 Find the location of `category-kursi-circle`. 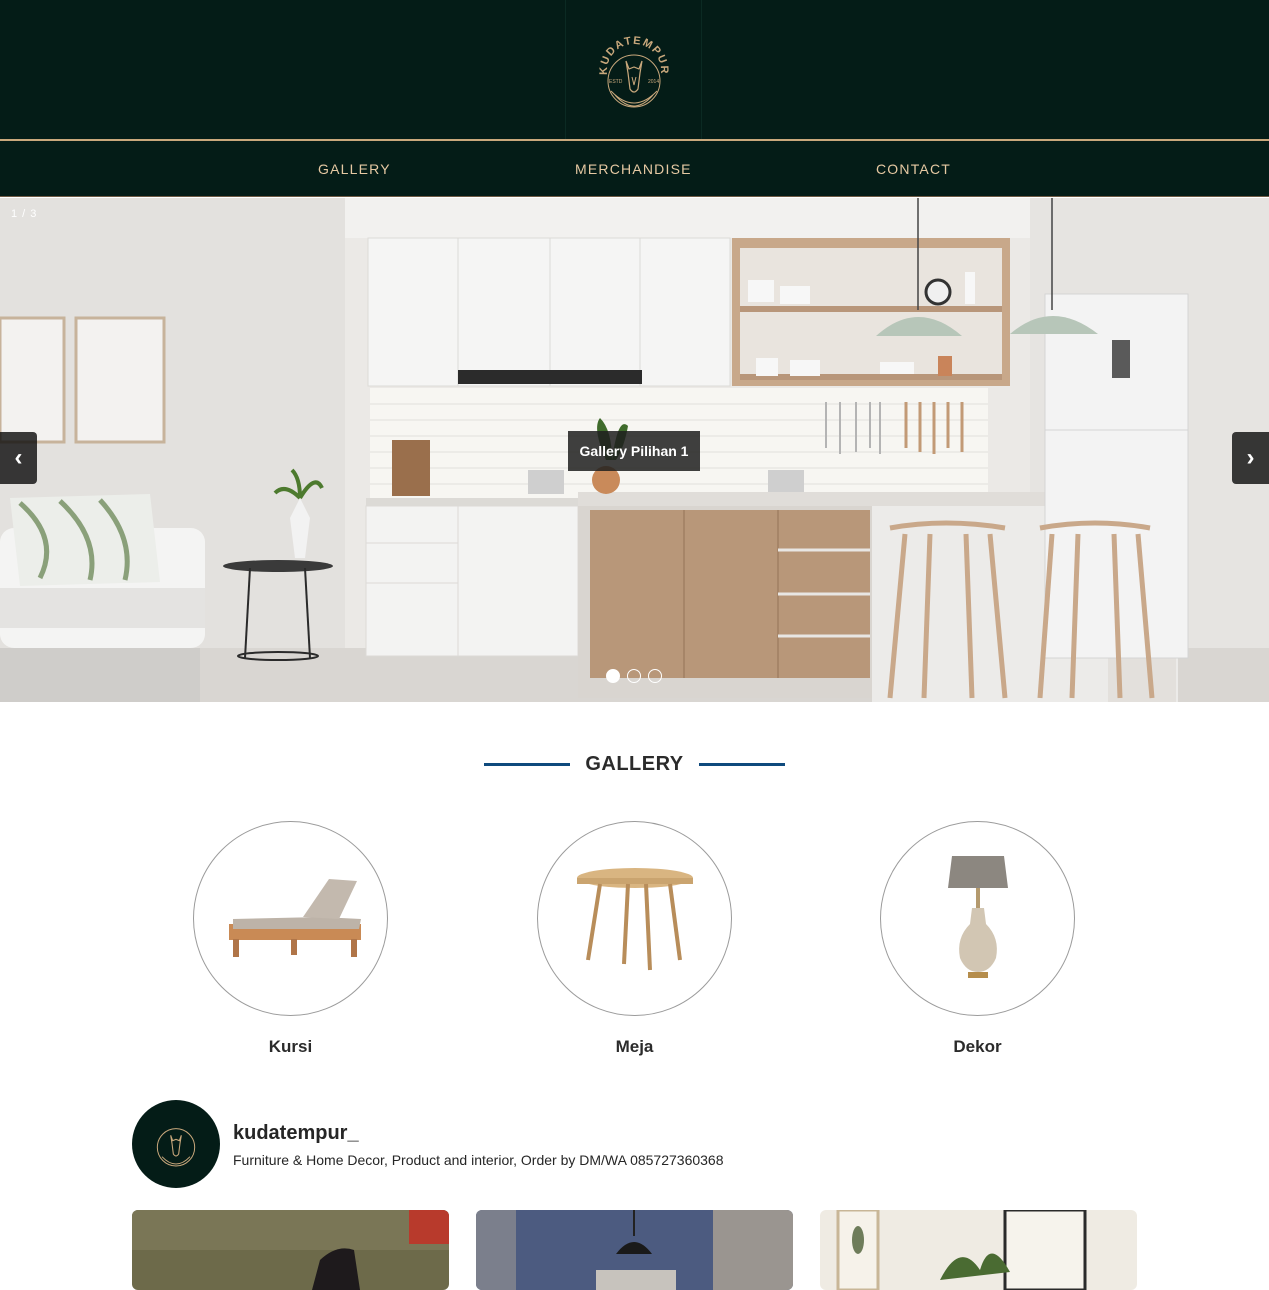

category-kursi-circle is located at coordinates (290, 918).